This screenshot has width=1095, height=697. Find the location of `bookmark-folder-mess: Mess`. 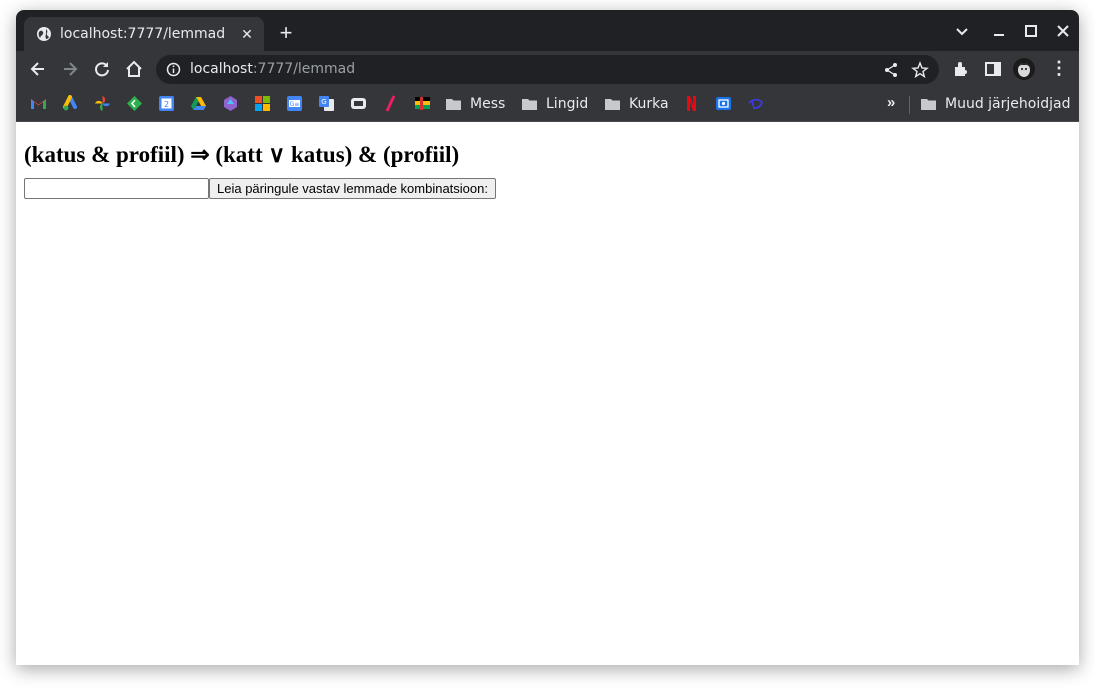

bookmark-folder-mess: Mess is located at coordinates (475, 104).